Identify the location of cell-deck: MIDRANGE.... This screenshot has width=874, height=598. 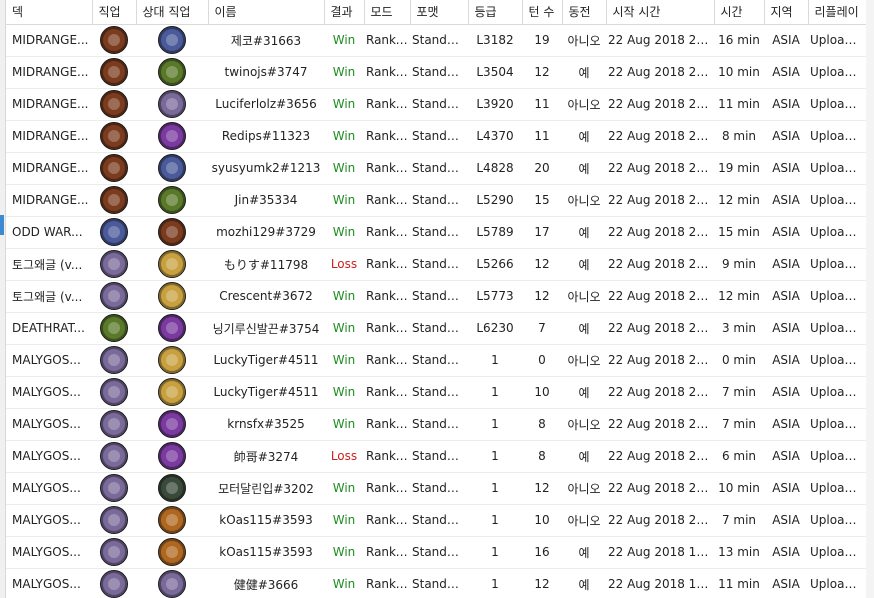
(49, 136).